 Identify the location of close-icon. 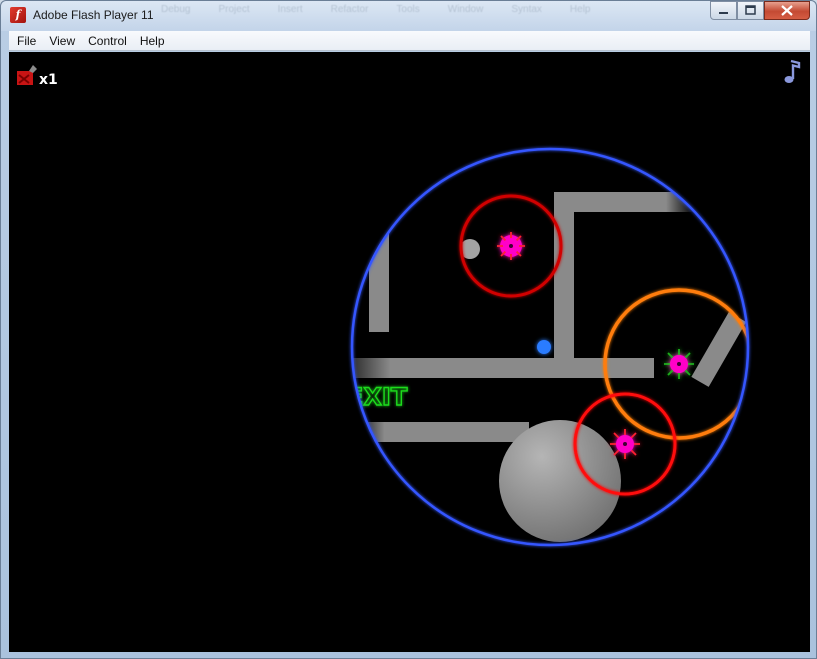
(787, 10).